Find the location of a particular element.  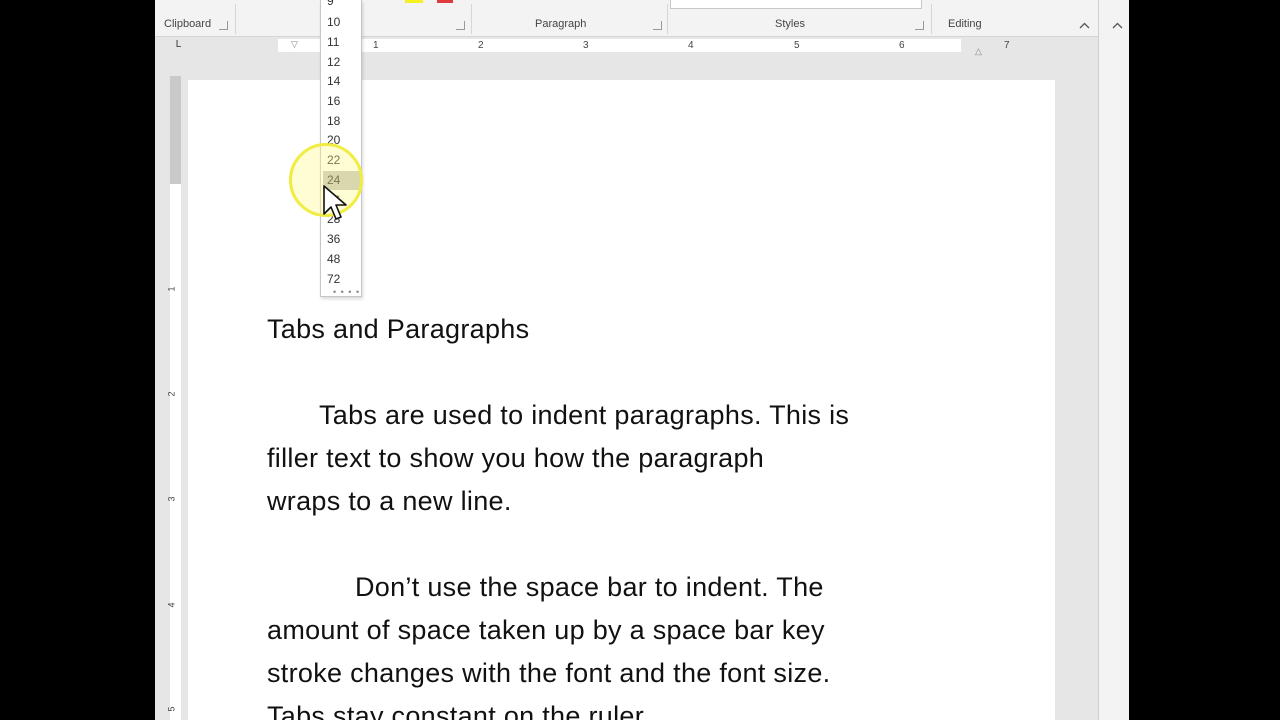

paragraph-2-line-1: Don’t use the space bar to indent. The is located at coordinates (545, 587).